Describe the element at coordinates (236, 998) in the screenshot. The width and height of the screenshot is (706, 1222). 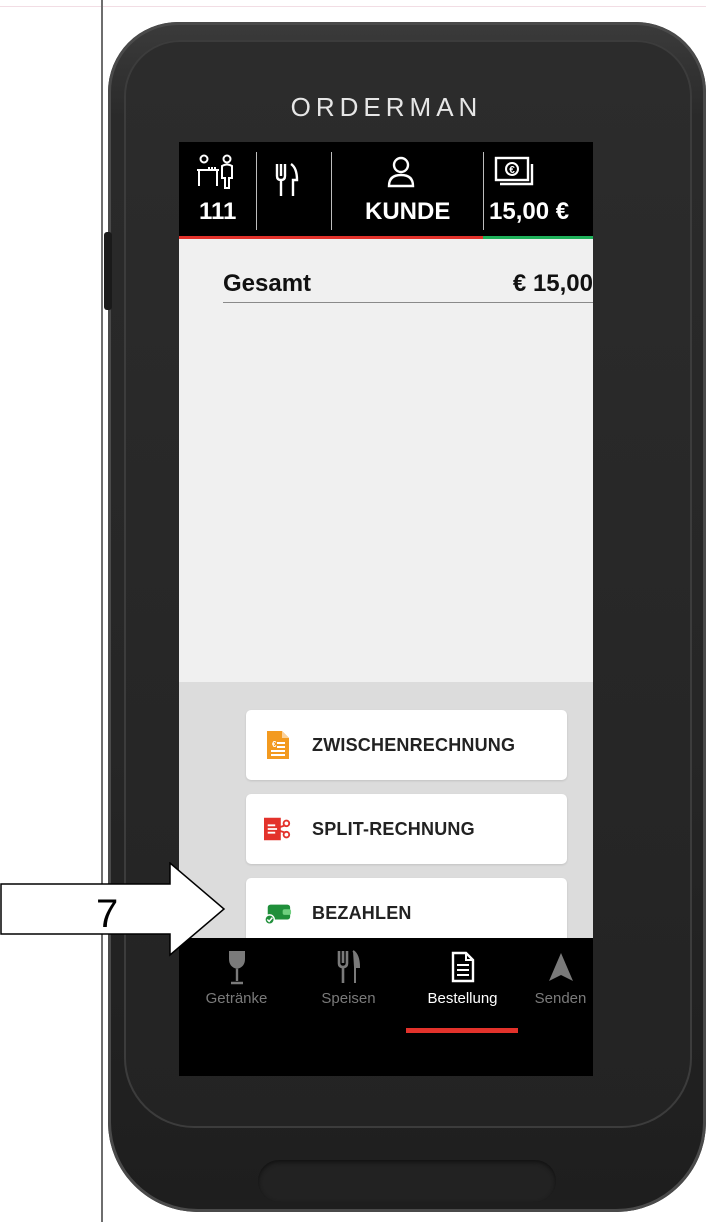
I see `nav-drinks-label: Getränke` at that location.